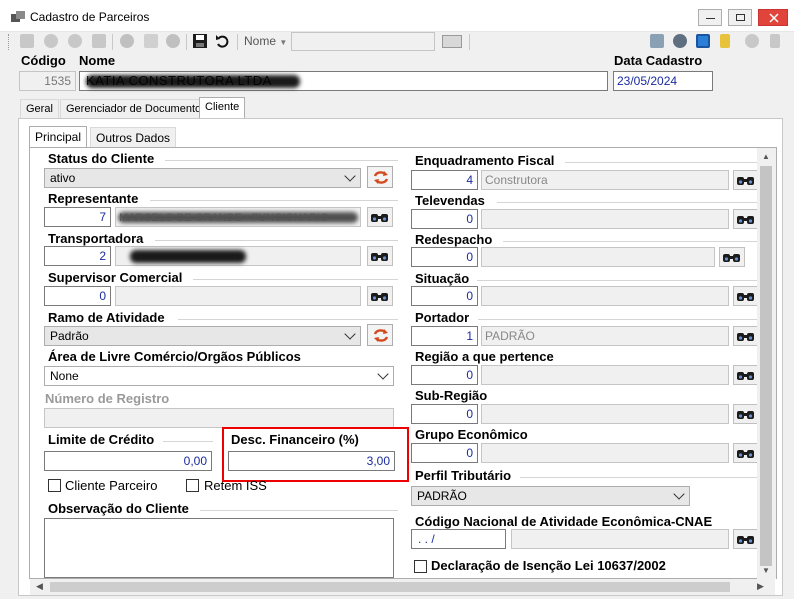  I want to click on perfil-tributario-label: Perfil Tributário, so click(463, 475).